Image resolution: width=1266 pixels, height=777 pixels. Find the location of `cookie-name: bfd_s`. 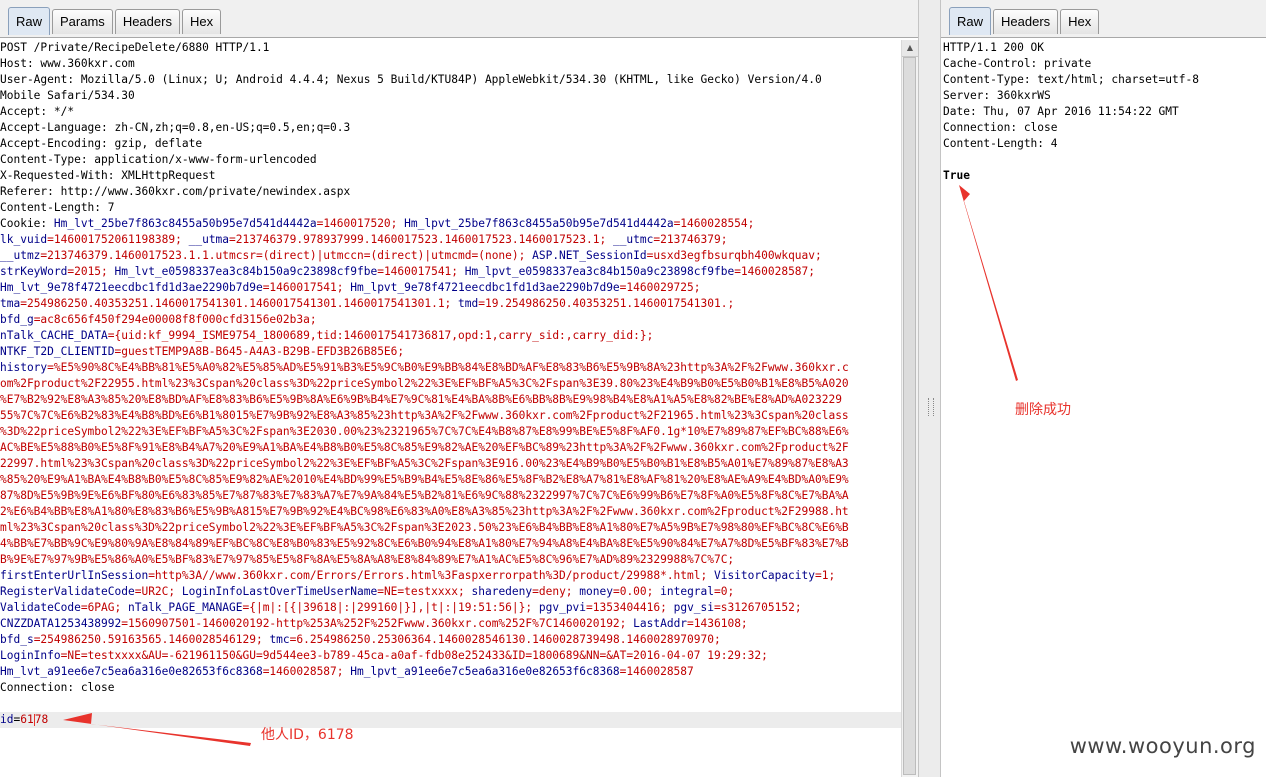

cookie-name: bfd_s is located at coordinates (17, 639).